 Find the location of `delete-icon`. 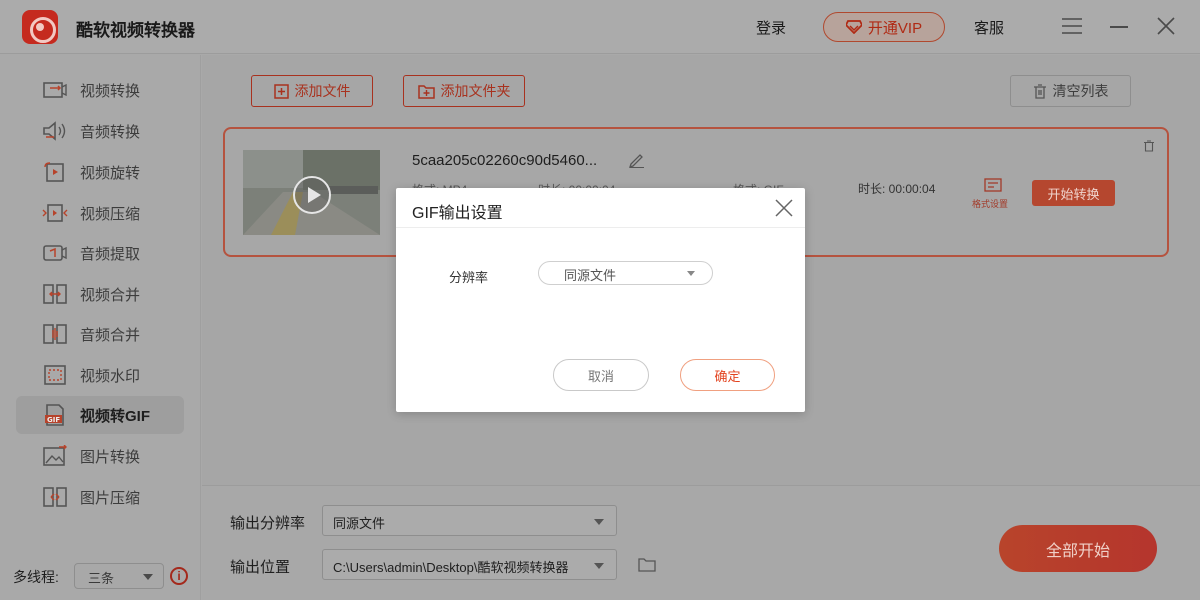

delete-icon is located at coordinates (1149, 146).